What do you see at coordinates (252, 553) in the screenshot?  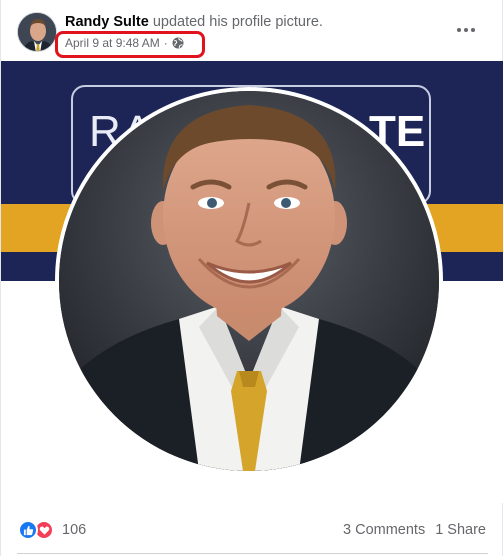 I see `footer-divider` at bounding box center [252, 553].